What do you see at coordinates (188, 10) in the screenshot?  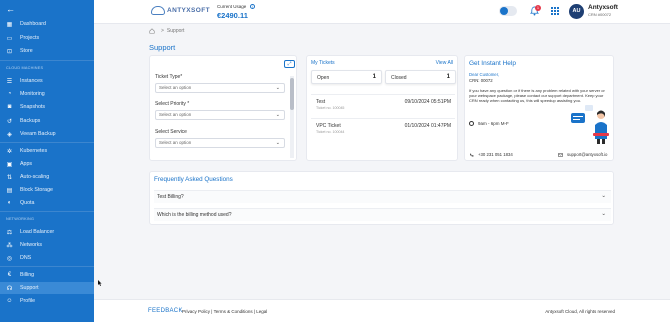 I see `logo-text: ANTYXSOFT` at bounding box center [188, 10].